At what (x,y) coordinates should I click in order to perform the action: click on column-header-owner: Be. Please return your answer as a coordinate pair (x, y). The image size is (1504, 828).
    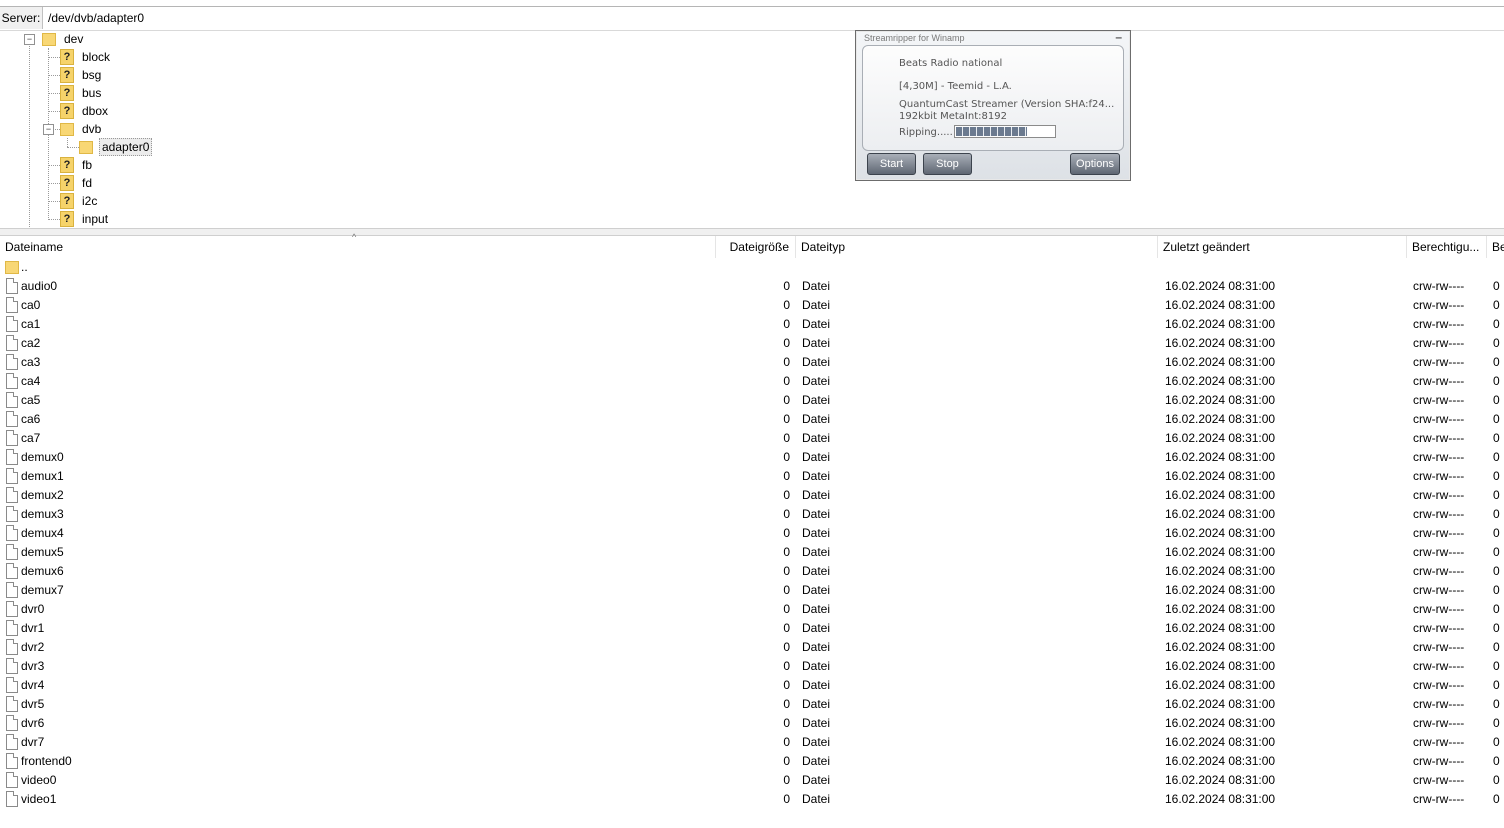
    Looking at the image, I should click on (1495, 247).